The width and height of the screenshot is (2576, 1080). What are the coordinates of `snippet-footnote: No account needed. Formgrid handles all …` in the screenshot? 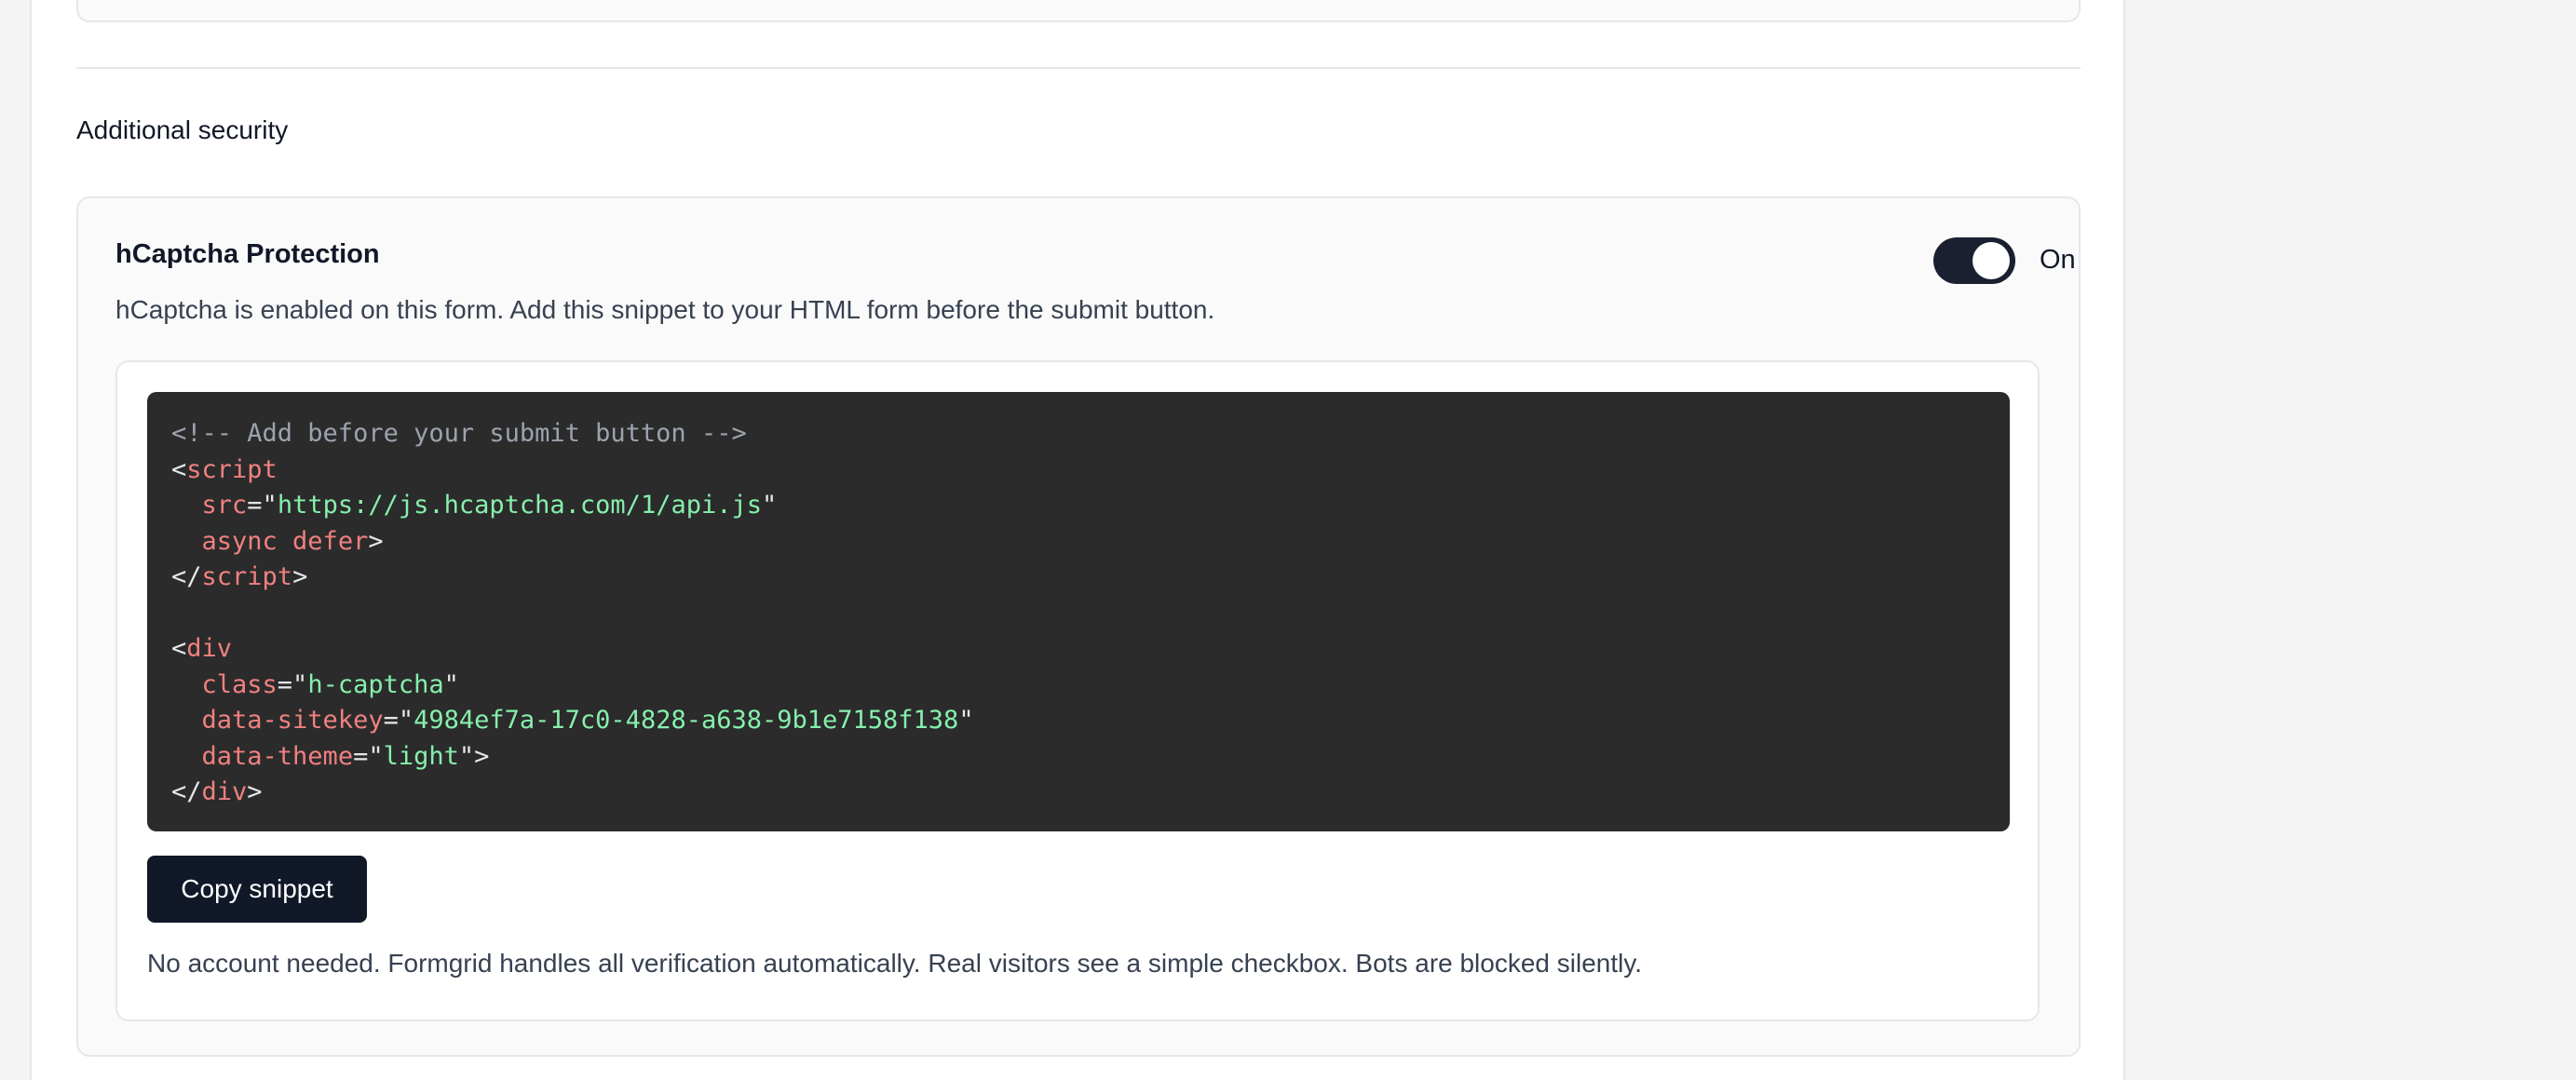 It's located at (895, 963).